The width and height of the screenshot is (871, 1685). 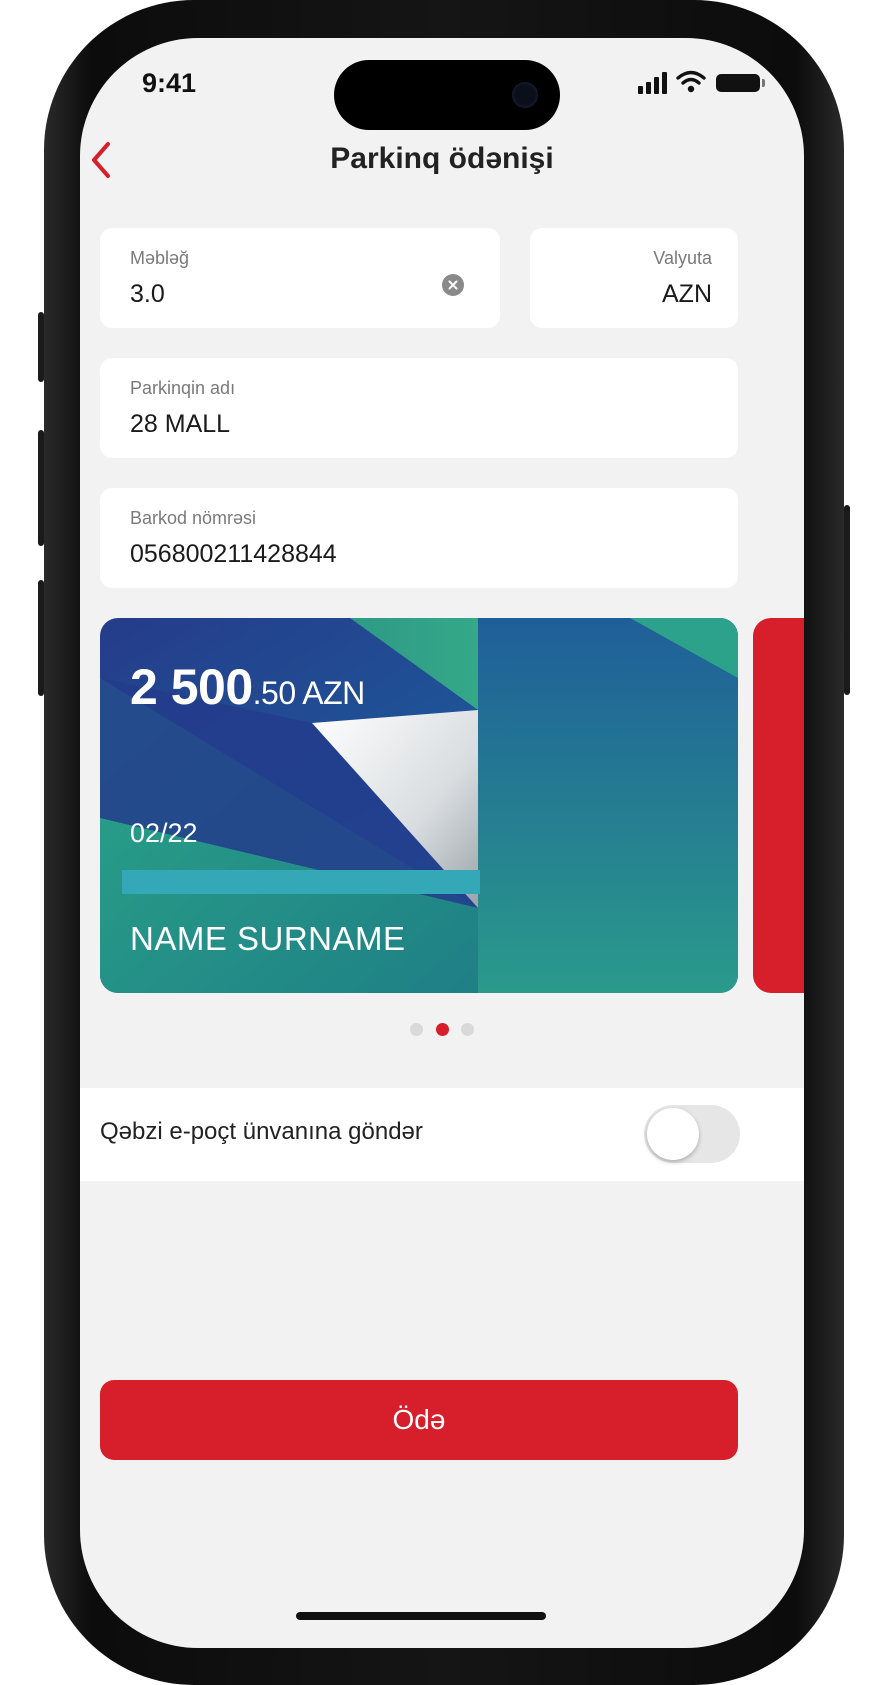 I want to click on carousel-indicator, so click(x=442, y=1032).